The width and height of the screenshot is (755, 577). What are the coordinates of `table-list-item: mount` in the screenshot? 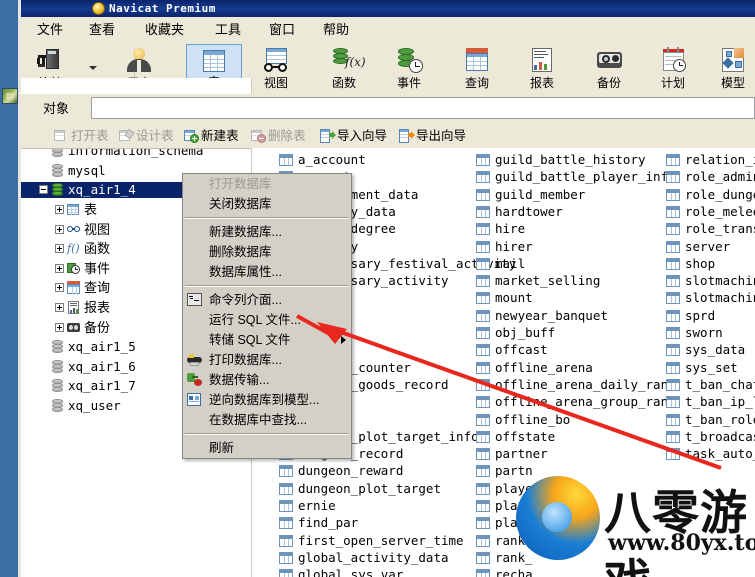 It's located at (580, 298).